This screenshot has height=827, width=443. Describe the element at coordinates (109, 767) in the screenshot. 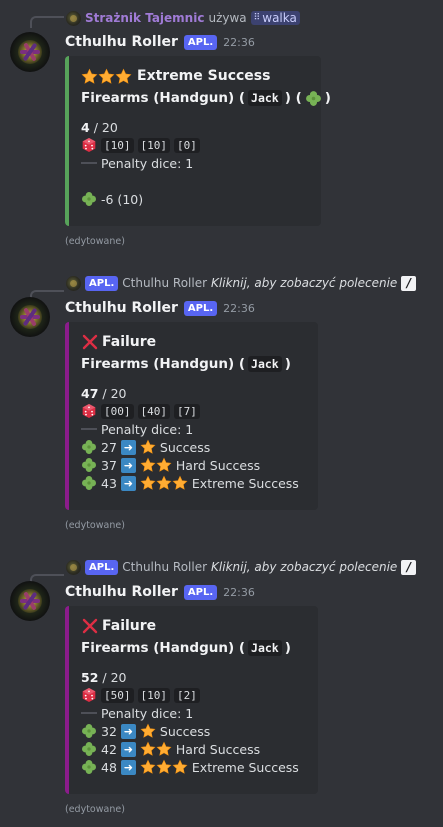

I see `luck-cost: 48` at that location.